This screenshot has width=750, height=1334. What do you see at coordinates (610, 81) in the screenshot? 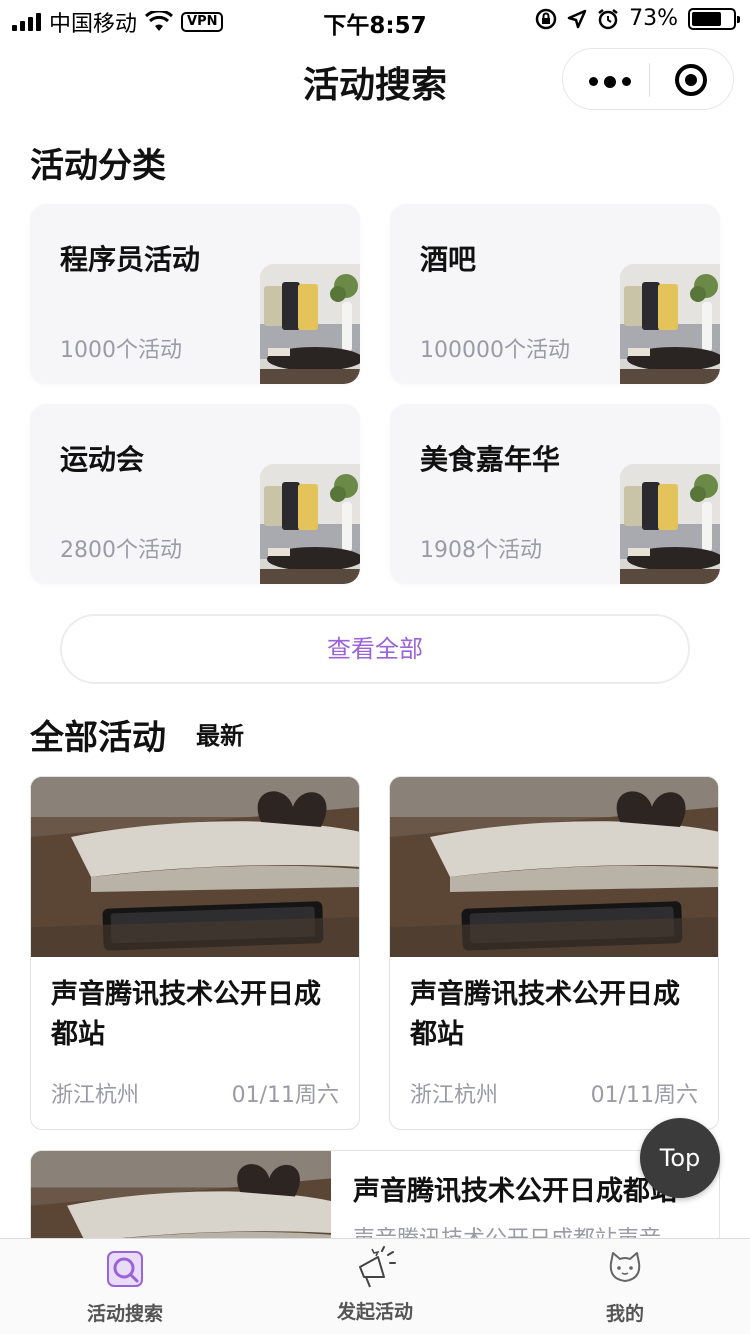
I see `more-icon` at bounding box center [610, 81].